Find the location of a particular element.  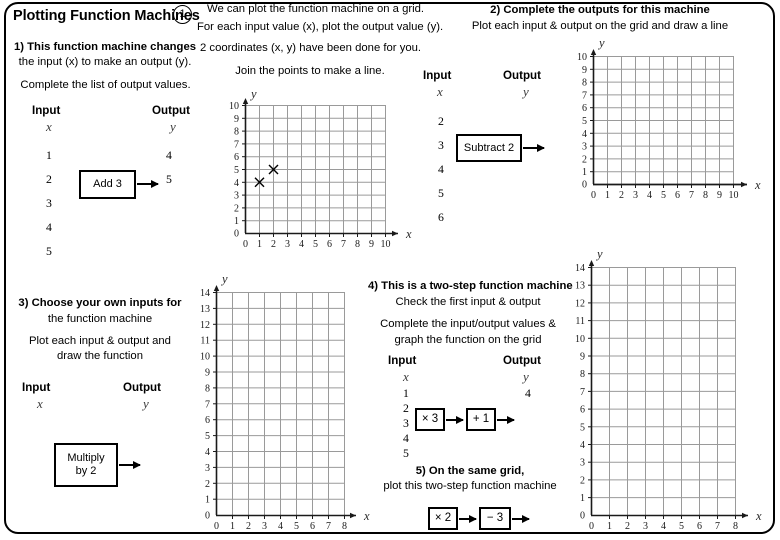

q1-output-0: 4 is located at coordinates (169, 155).